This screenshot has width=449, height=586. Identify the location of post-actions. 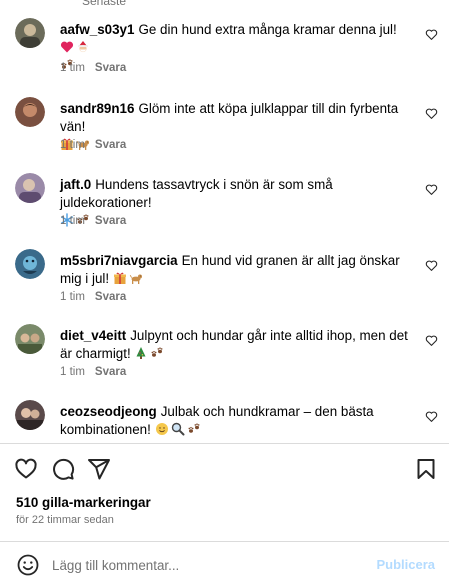
(224, 470).